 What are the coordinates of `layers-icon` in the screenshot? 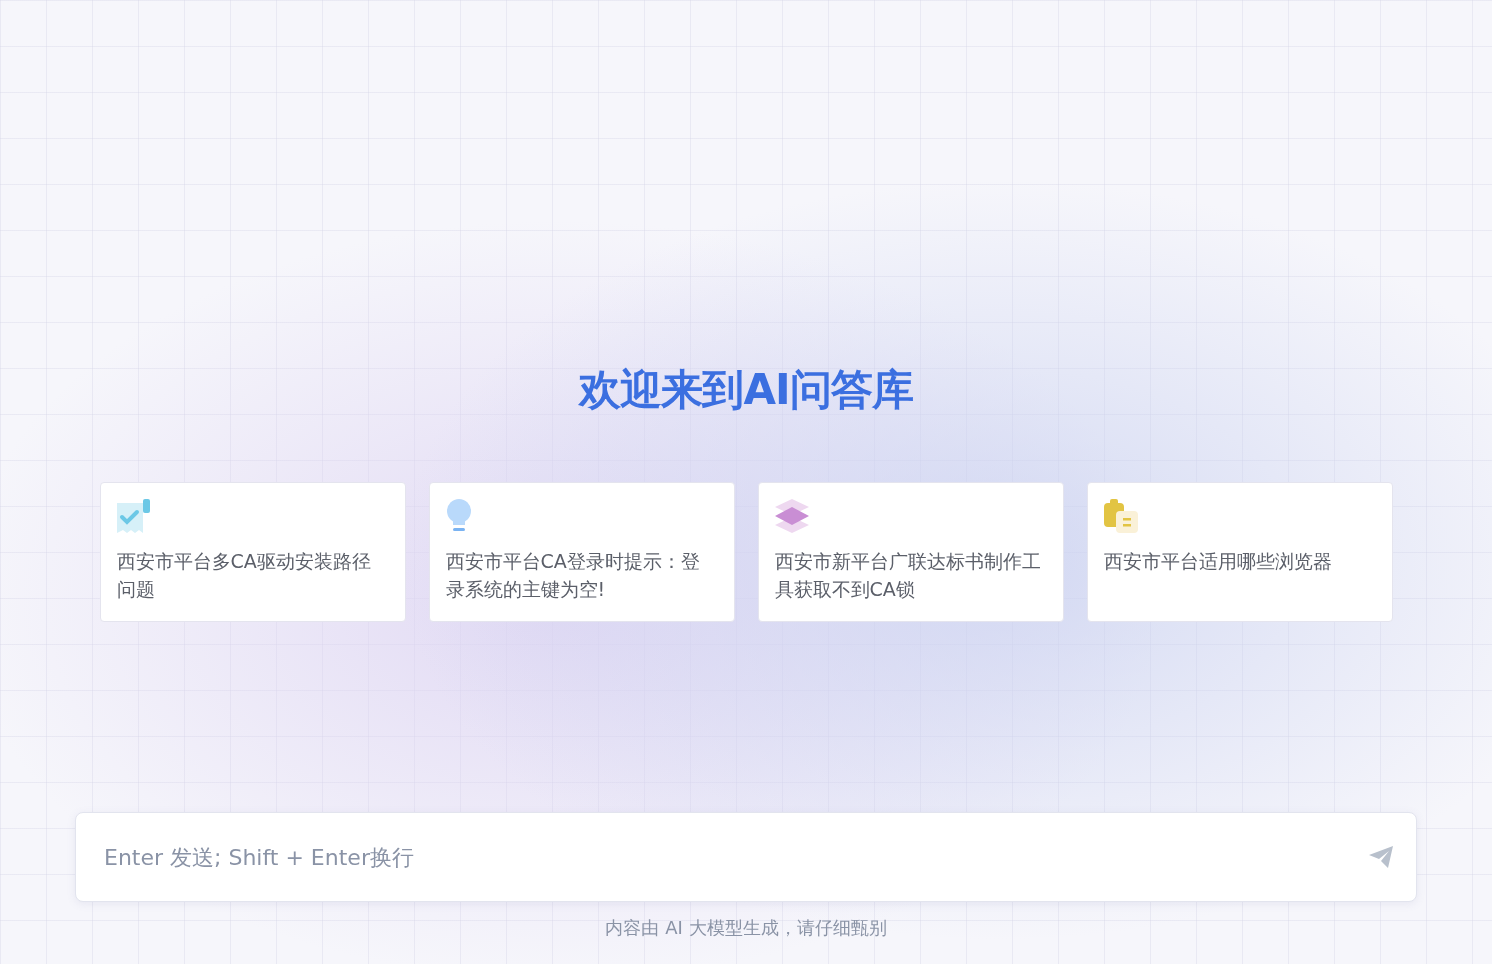 It's located at (791, 516).